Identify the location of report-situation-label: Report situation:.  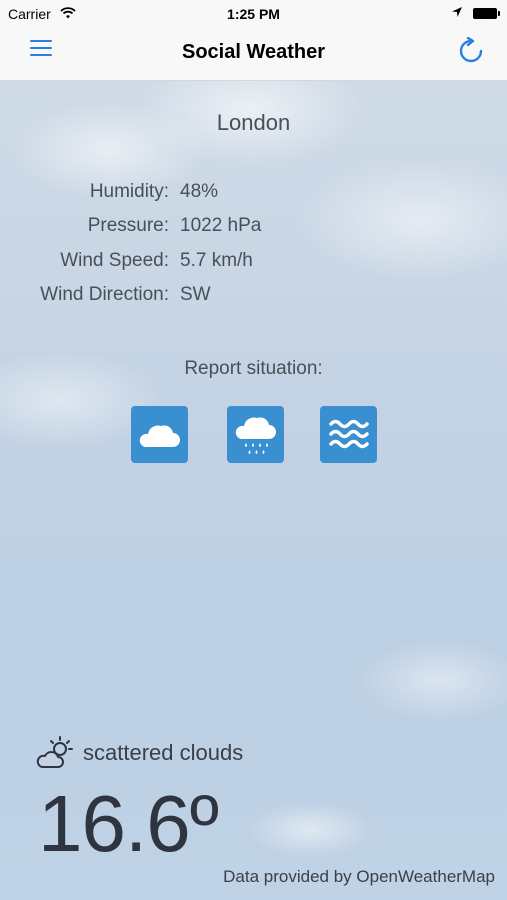
(253, 368).